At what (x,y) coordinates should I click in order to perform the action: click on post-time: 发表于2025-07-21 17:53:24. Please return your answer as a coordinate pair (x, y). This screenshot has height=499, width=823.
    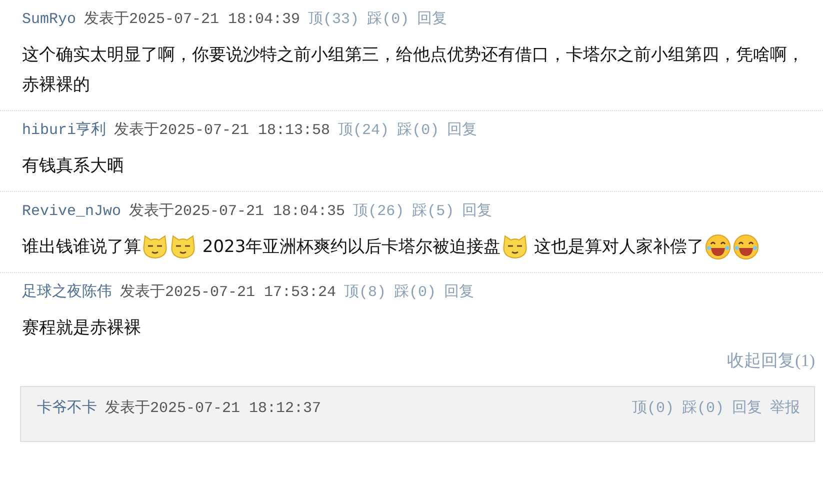
    Looking at the image, I should click on (228, 292).